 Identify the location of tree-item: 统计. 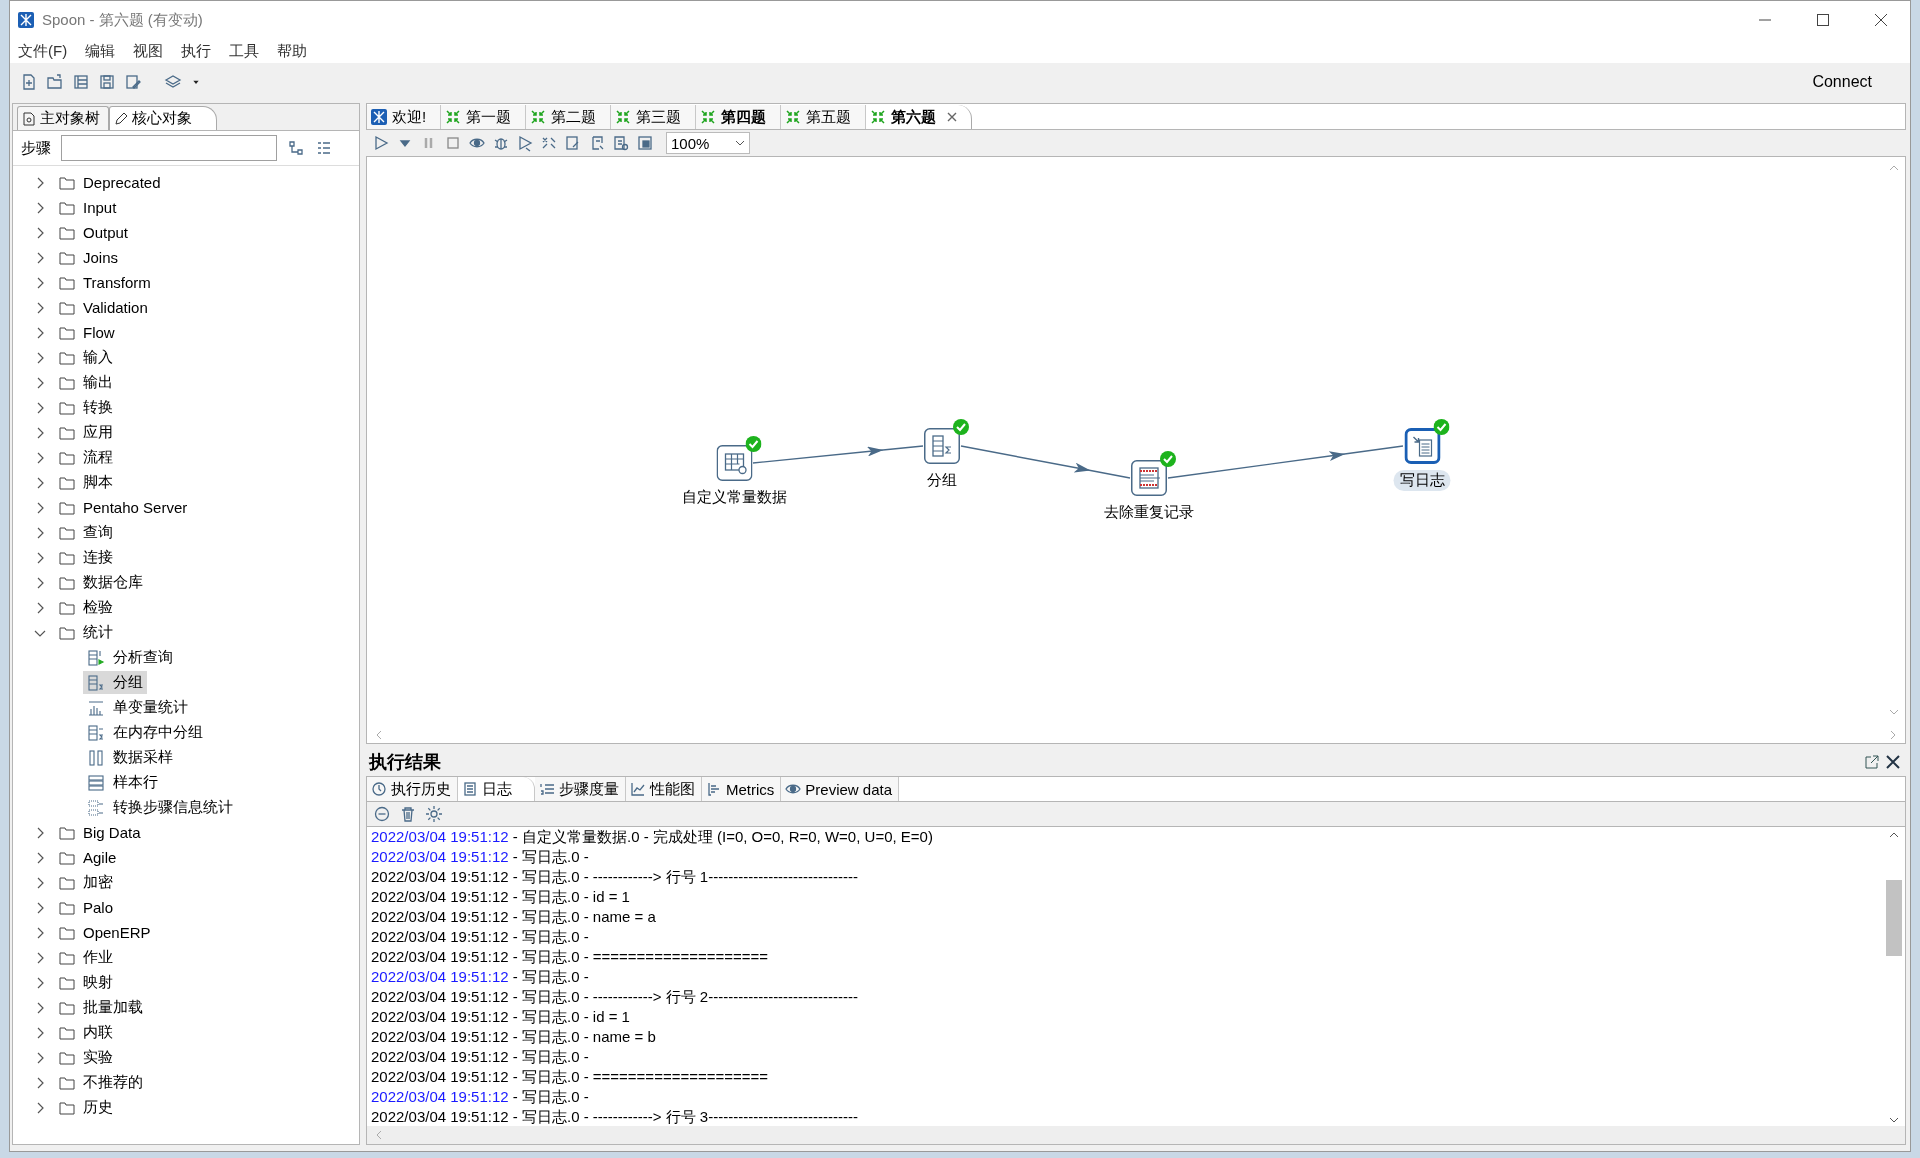
(98, 632).